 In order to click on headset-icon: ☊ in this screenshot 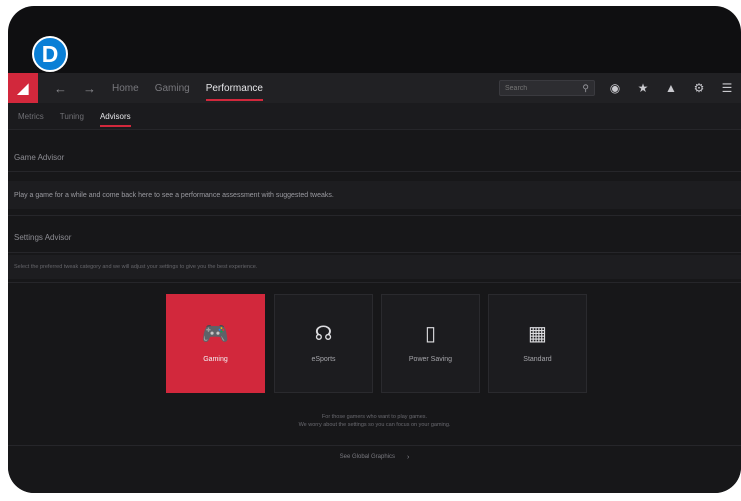, I will do `click(323, 334)`.